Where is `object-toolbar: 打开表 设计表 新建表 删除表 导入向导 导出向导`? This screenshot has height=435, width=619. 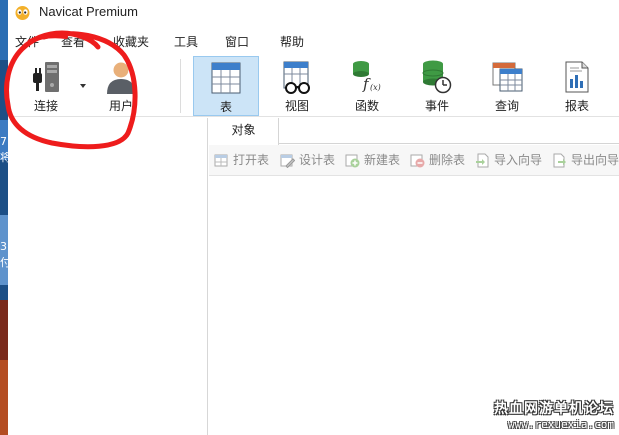 object-toolbar: 打开表 设计表 新建表 删除表 导入向导 导出向导 is located at coordinates (414, 160).